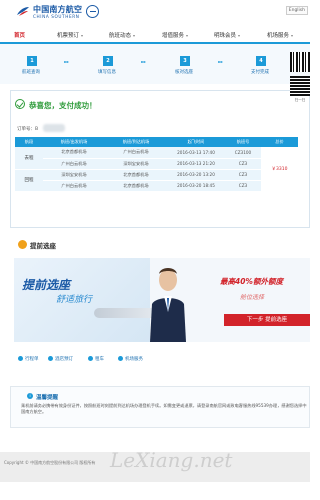  I want to click on column-header: 航段, so click(29, 142).